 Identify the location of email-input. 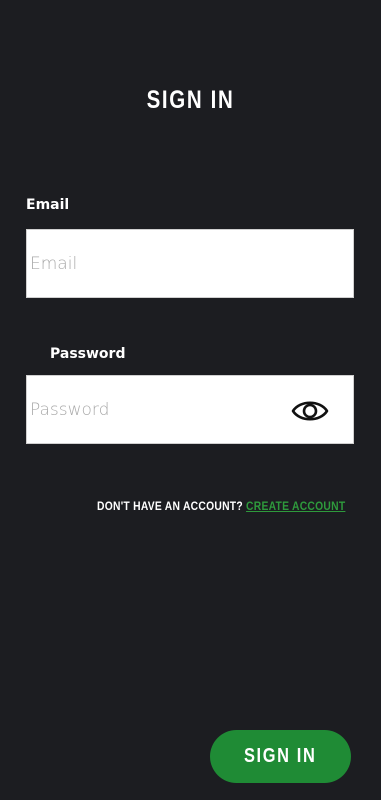
(158, 263).